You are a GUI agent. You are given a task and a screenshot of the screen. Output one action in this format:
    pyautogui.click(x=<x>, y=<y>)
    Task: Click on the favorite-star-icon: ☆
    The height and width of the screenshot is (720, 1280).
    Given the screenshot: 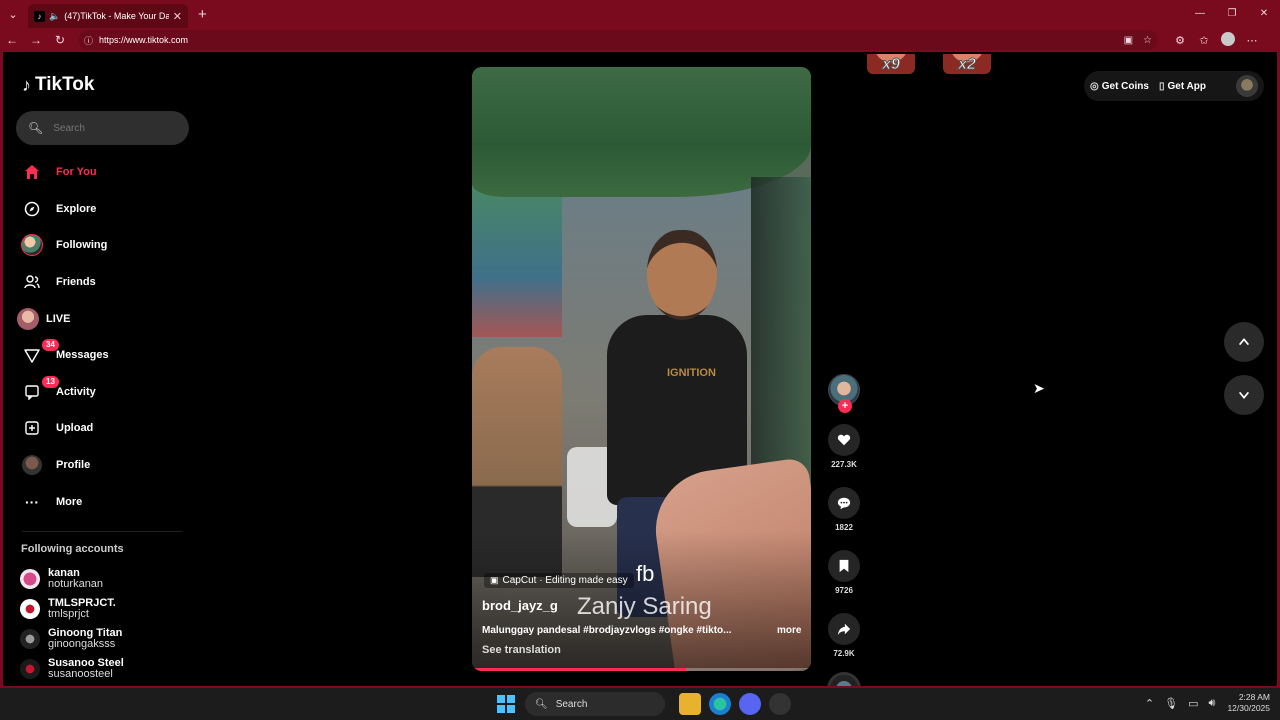 What is the action you would take?
    pyautogui.click(x=1147, y=40)
    